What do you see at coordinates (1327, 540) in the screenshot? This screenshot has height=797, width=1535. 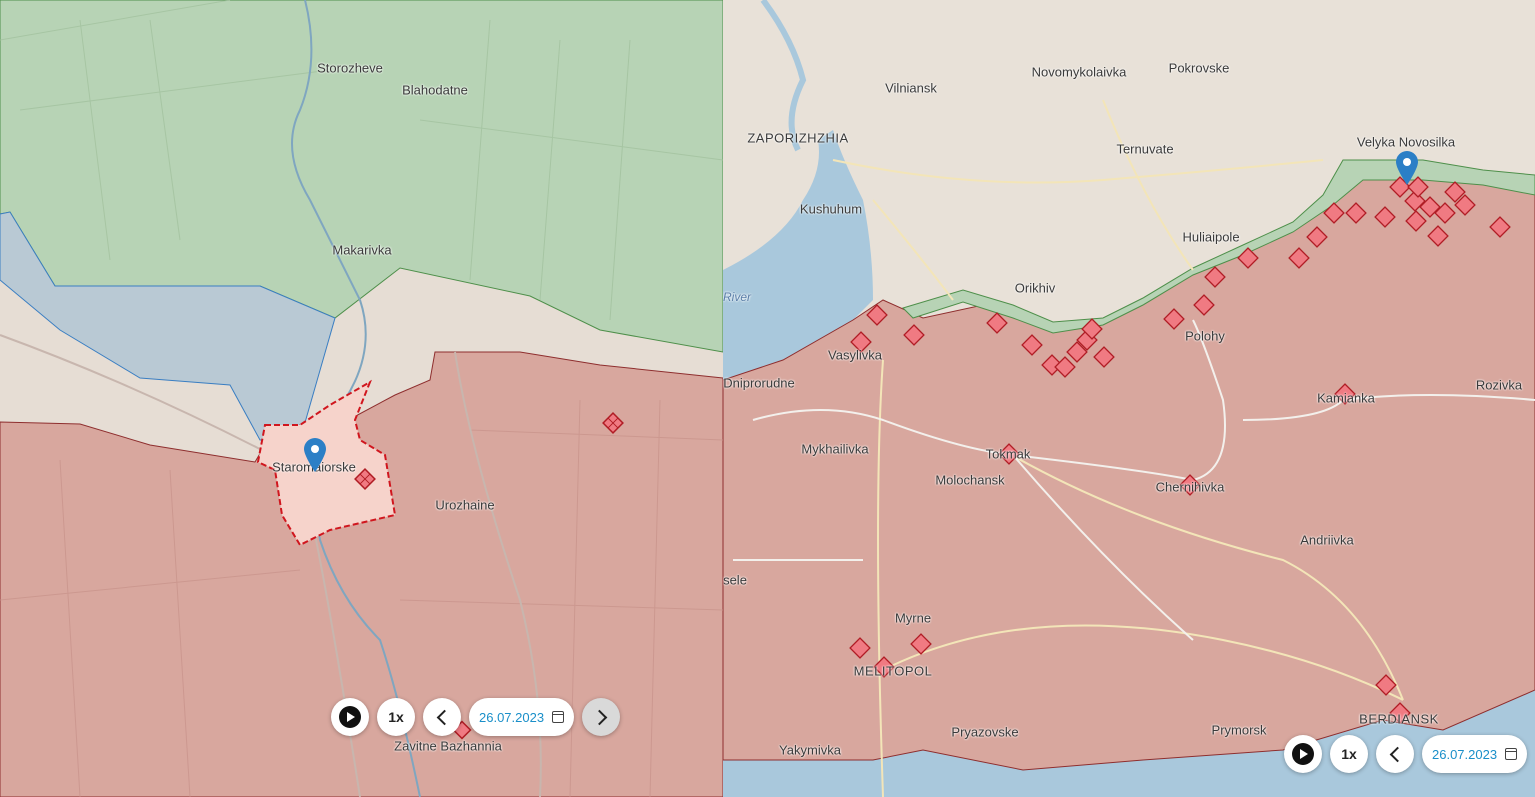 I see `label-andriivka: Andriivka` at bounding box center [1327, 540].